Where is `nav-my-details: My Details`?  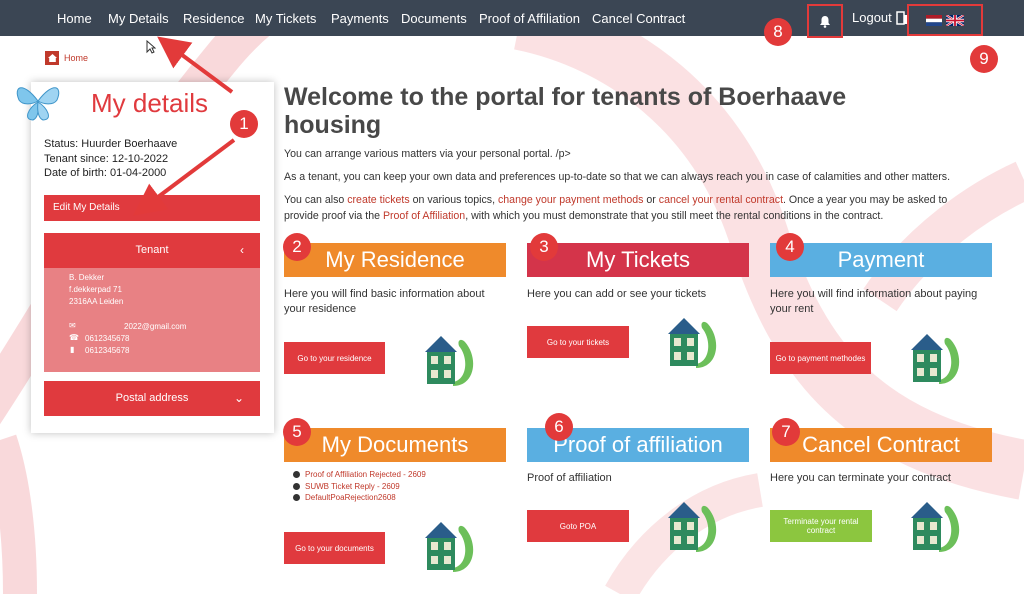 nav-my-details: My Details is located at coordinates (138, 18).